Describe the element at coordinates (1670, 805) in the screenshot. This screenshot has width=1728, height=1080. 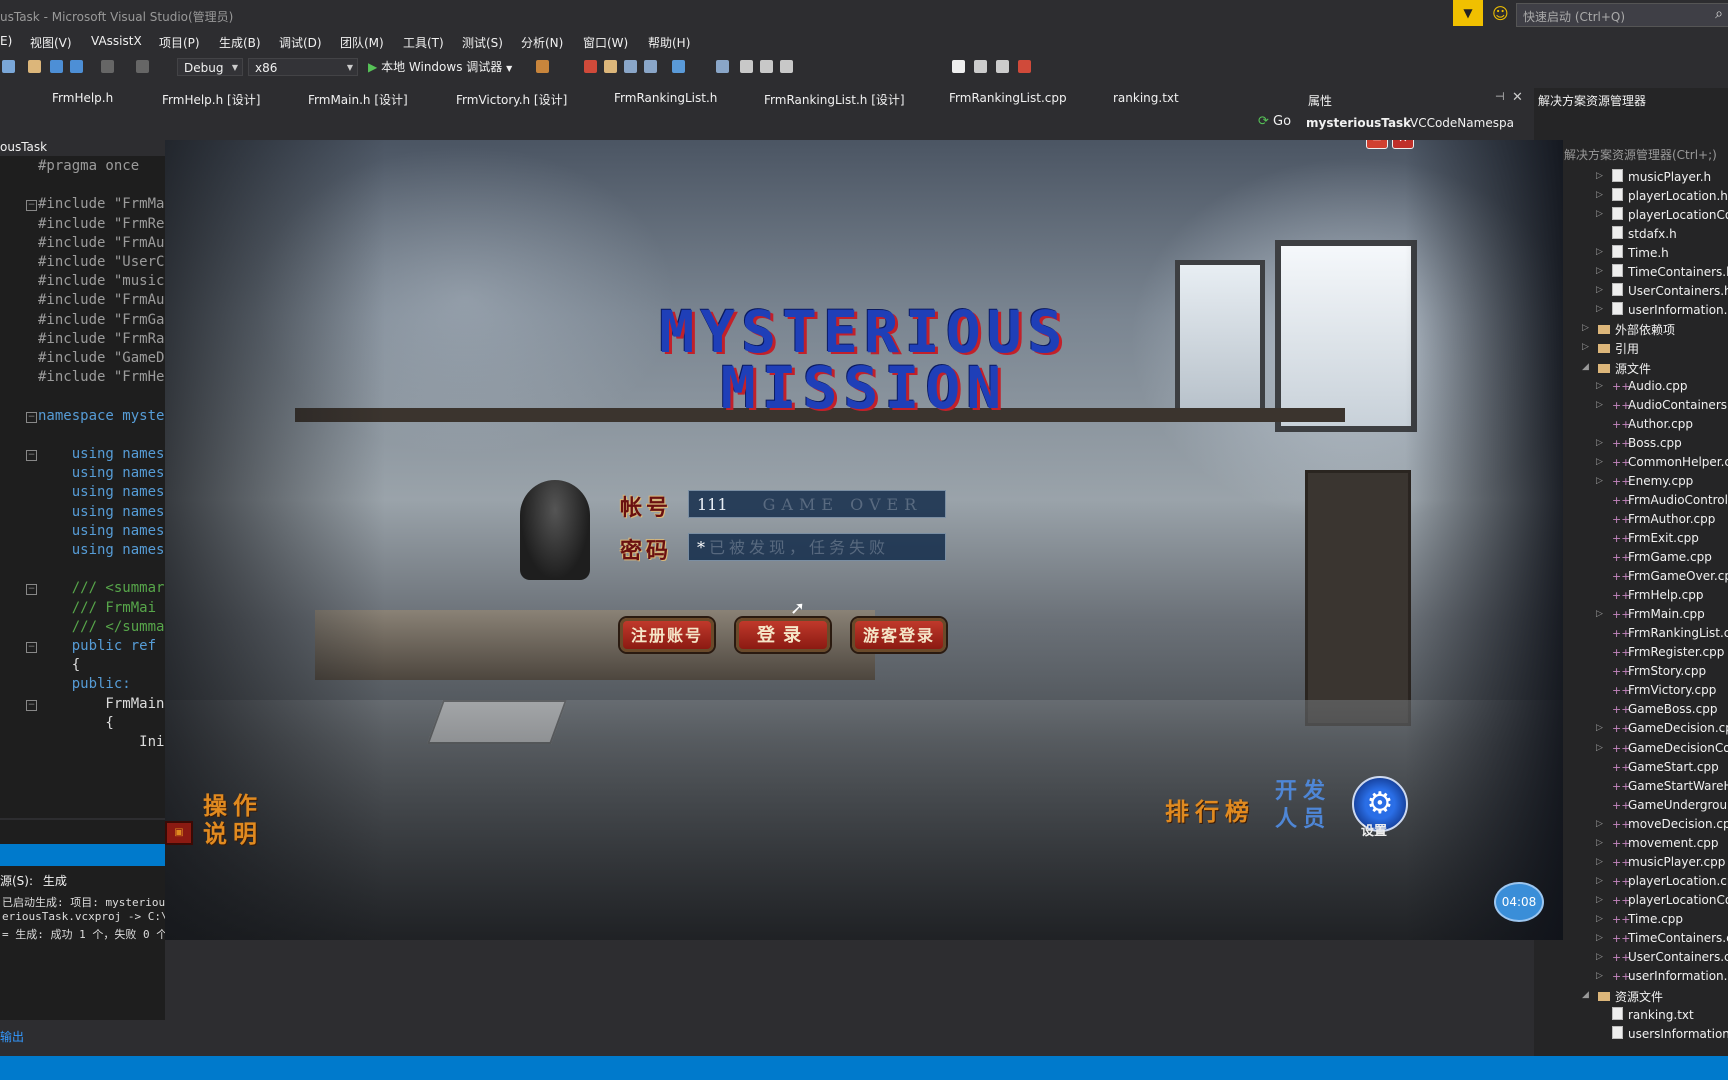
I see `tree-file: ++GameUndergroun` at that location.